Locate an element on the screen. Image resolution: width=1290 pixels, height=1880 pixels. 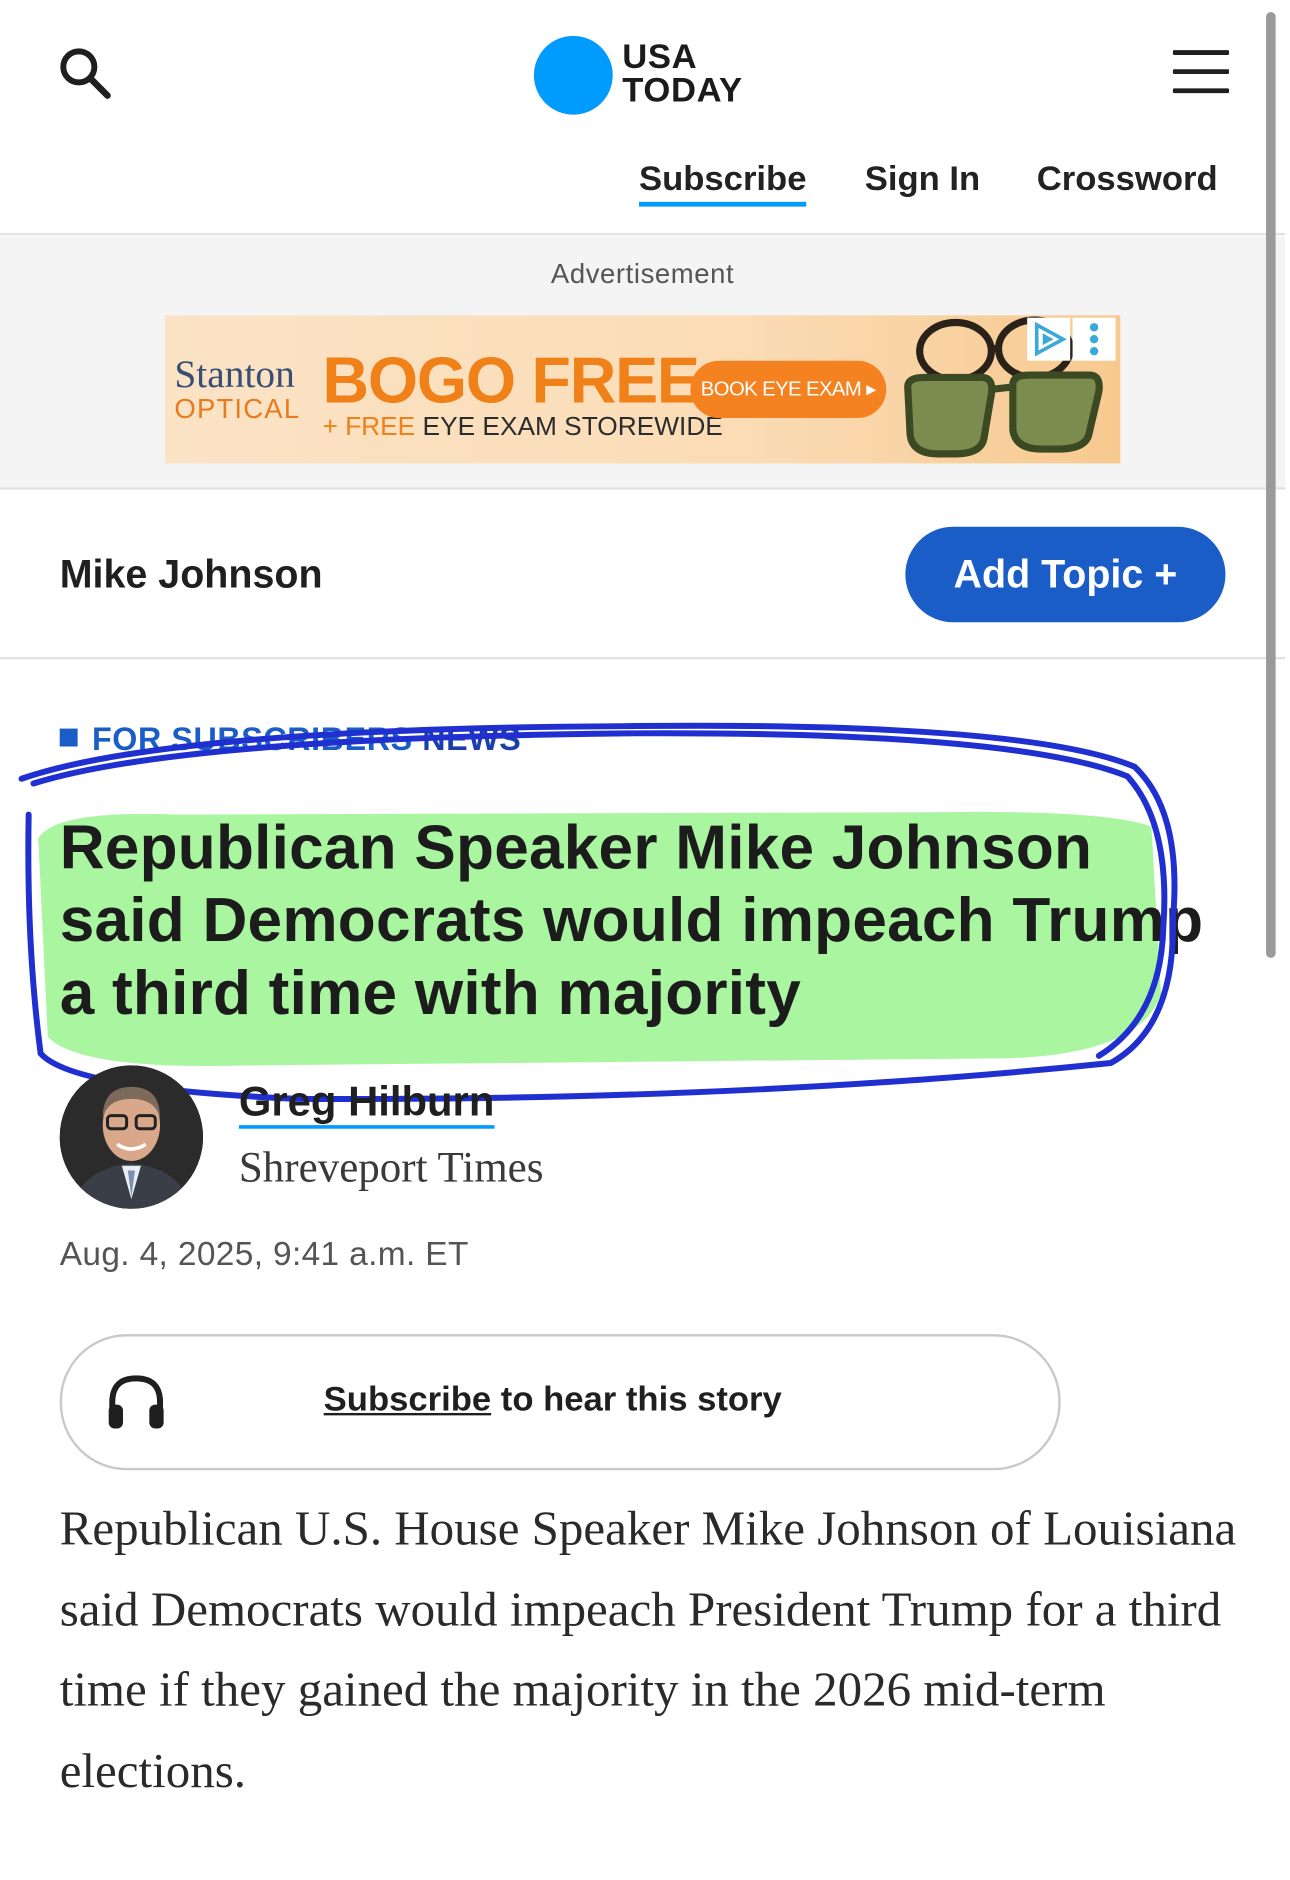
ad-brand: Stanton OPTICAL is located at coordinates (237, 389).